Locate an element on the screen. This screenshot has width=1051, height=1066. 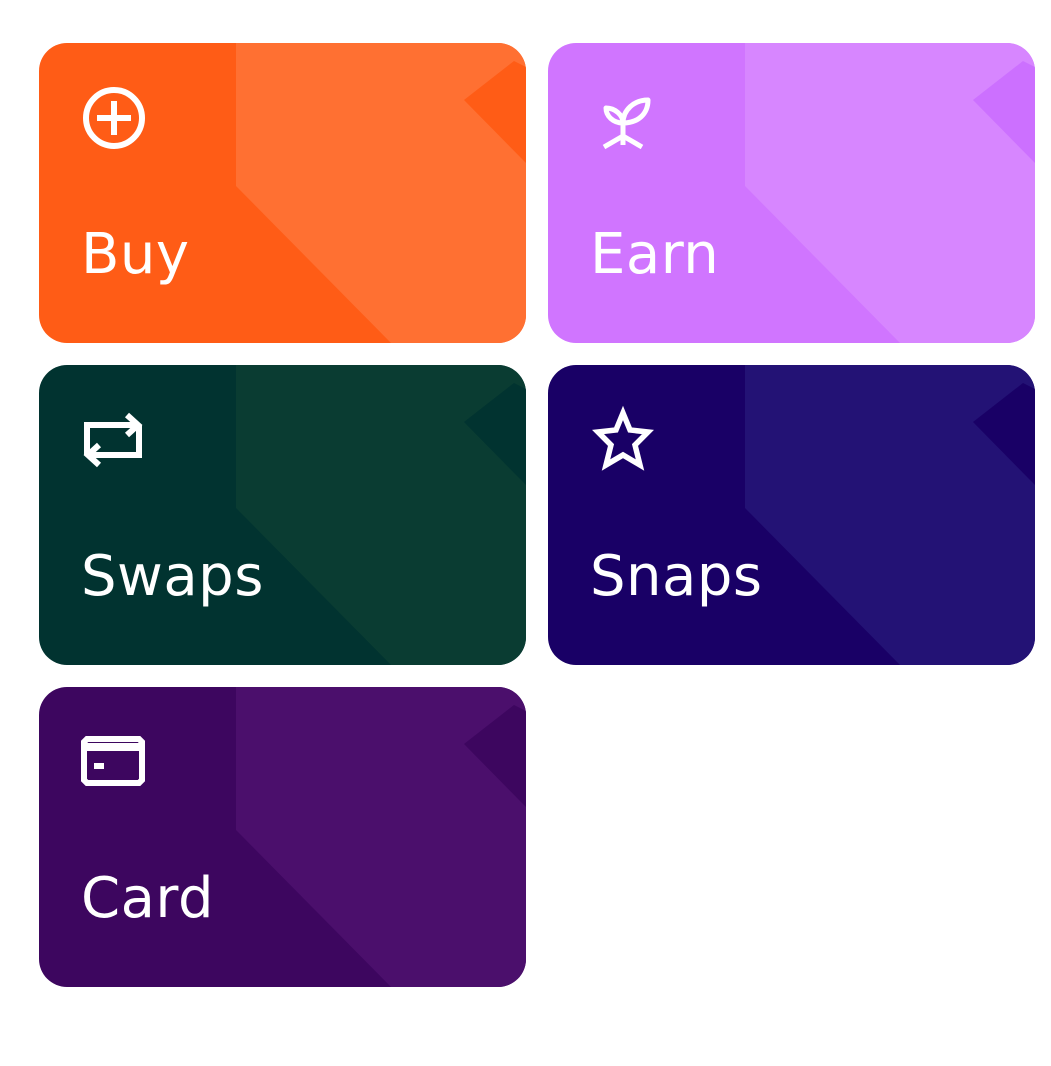
snaps-label: Snaps is located at coordinates (676, 576).